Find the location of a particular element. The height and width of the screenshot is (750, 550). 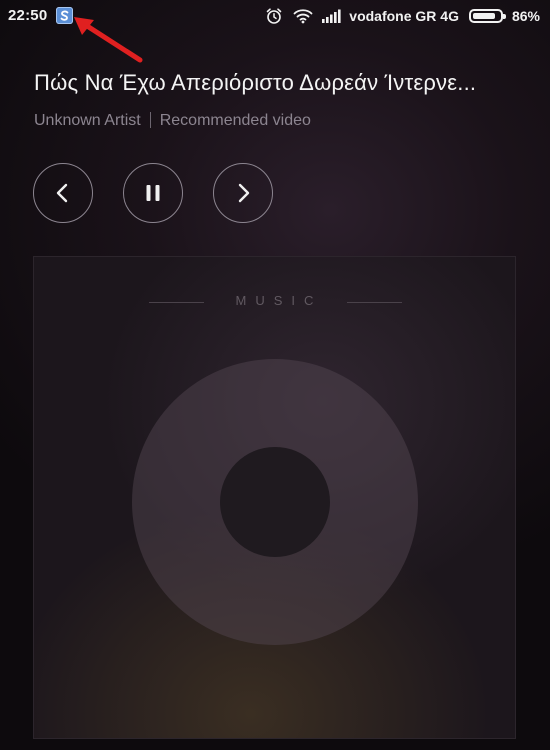

alarm-icon is located at coordinates (274, 16).